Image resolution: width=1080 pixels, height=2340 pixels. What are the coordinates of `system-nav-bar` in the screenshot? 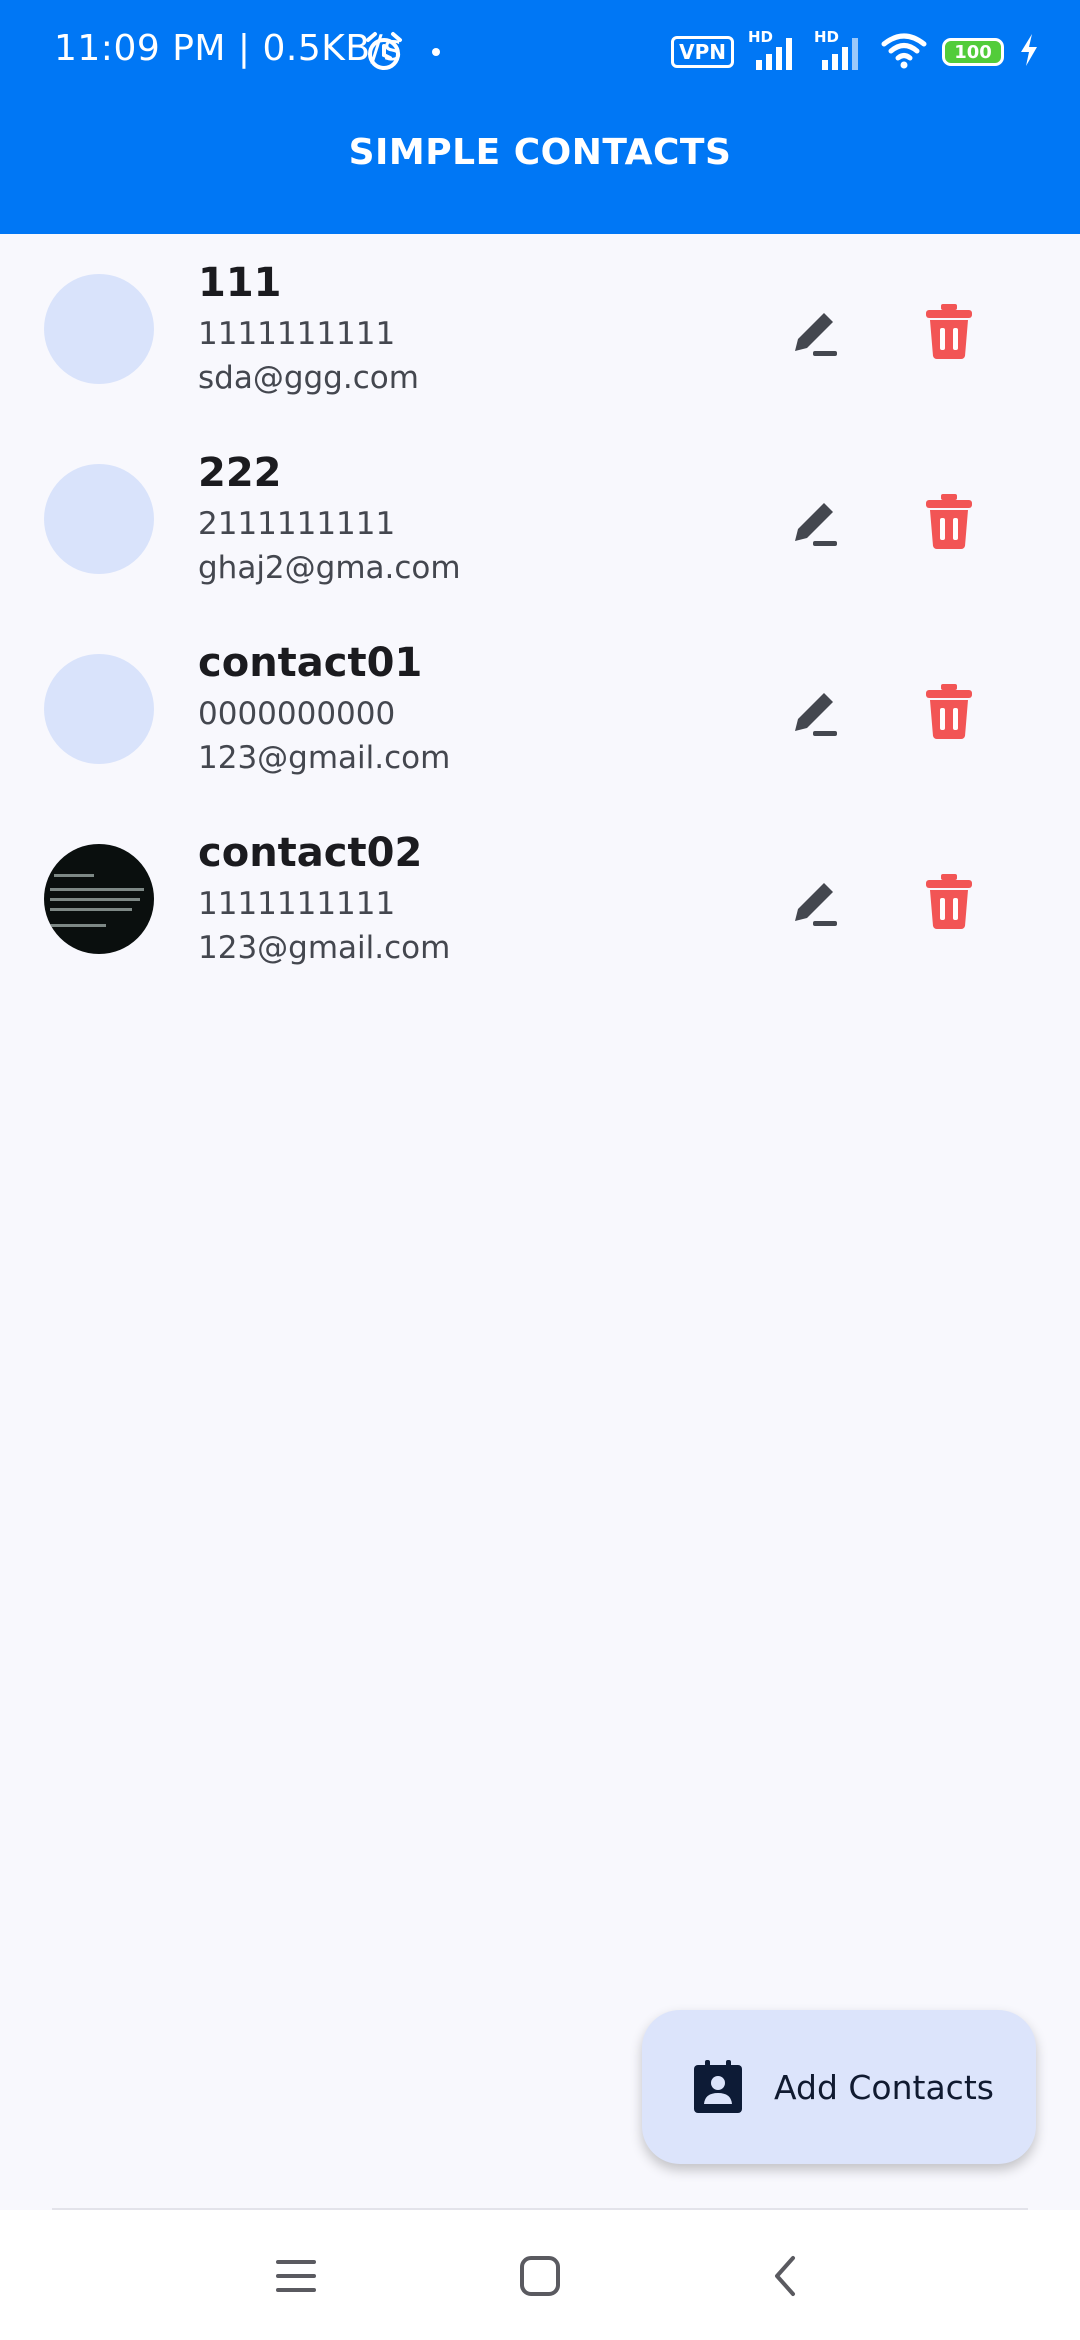 It's located at (540, 2275).